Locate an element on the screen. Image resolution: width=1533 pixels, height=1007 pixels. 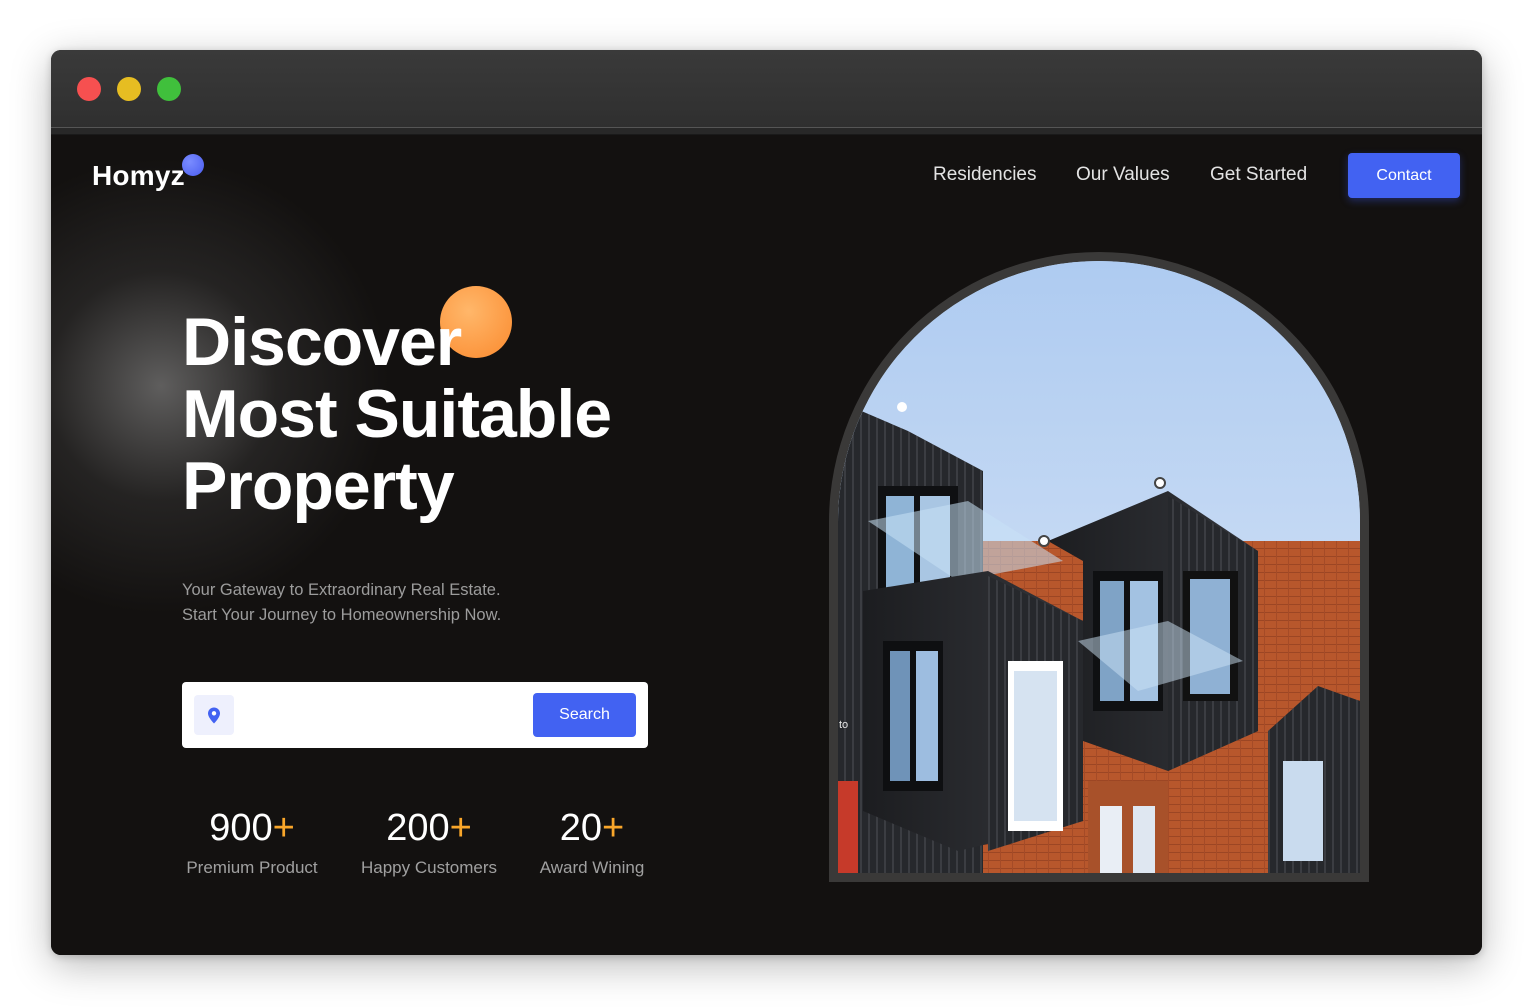
hero-headline: Discover Most Suitable Property is located at coordinates (397, 414).